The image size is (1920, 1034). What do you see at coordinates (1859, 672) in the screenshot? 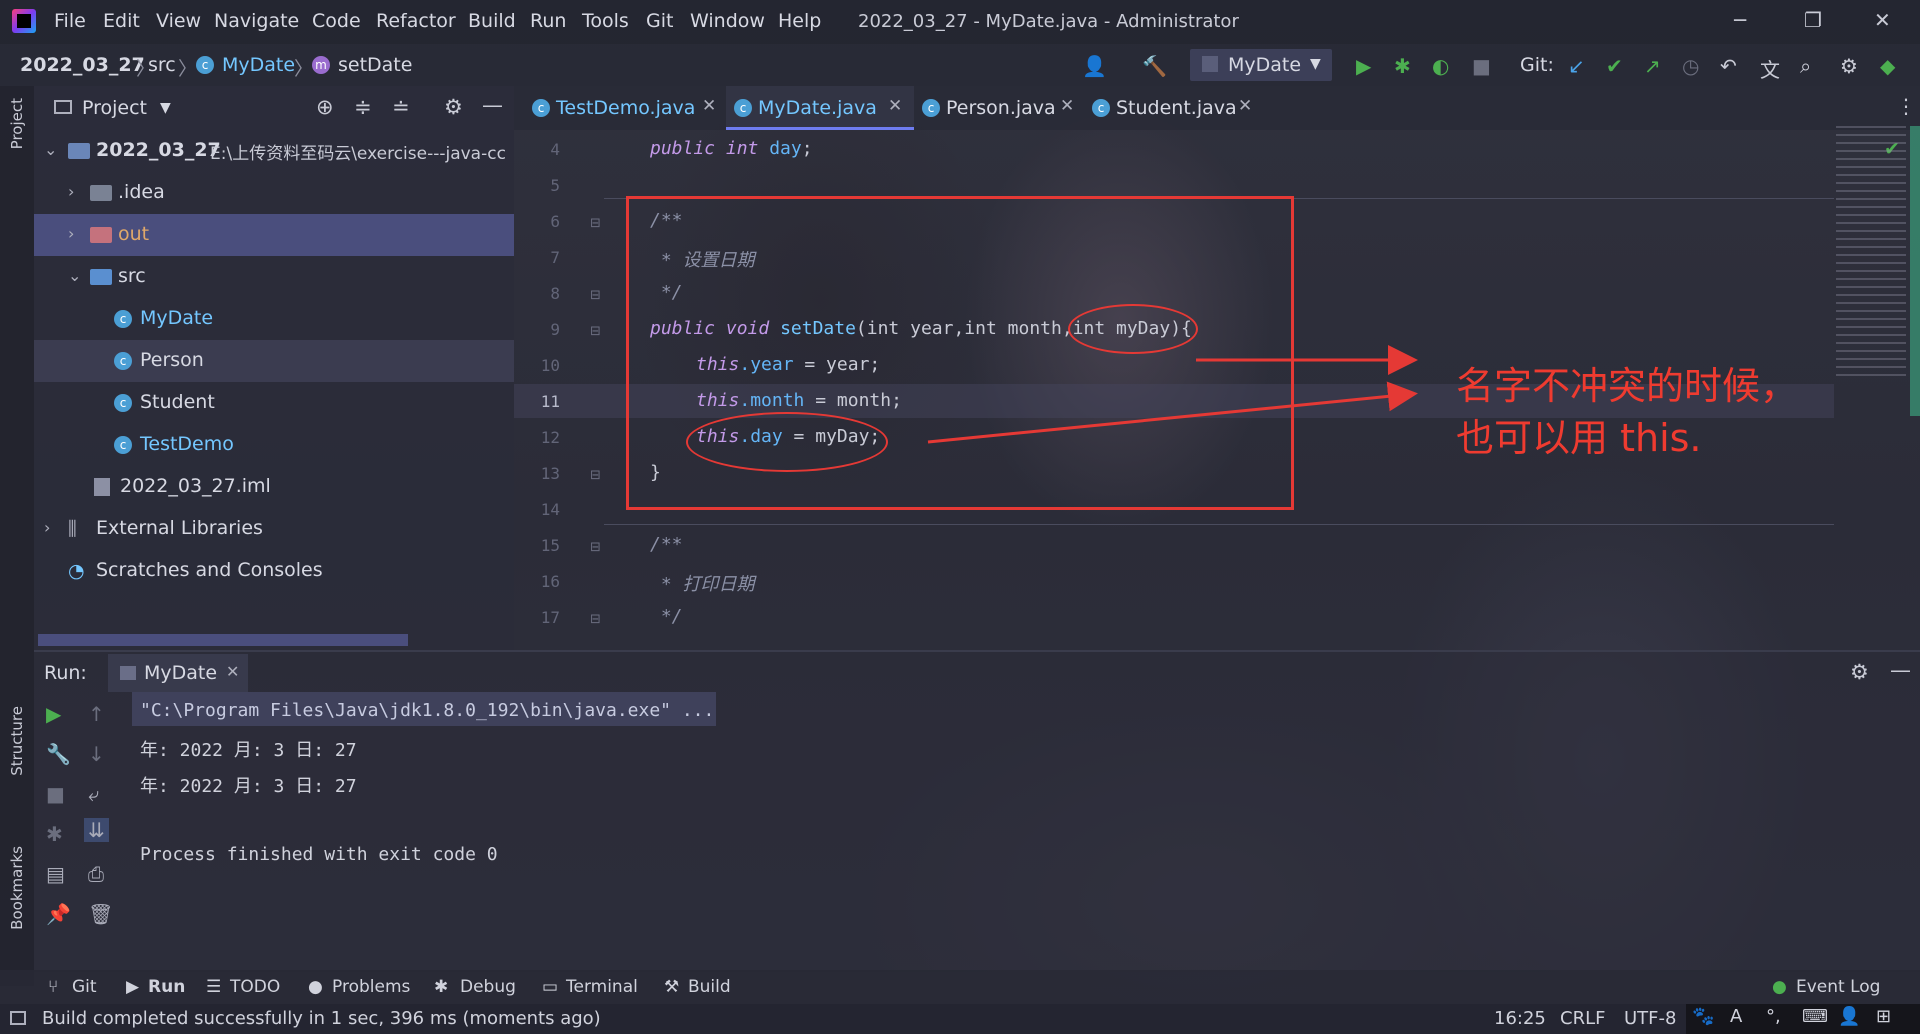
I see `gear-icon: ⚙` at bounding box center [1859, 672].